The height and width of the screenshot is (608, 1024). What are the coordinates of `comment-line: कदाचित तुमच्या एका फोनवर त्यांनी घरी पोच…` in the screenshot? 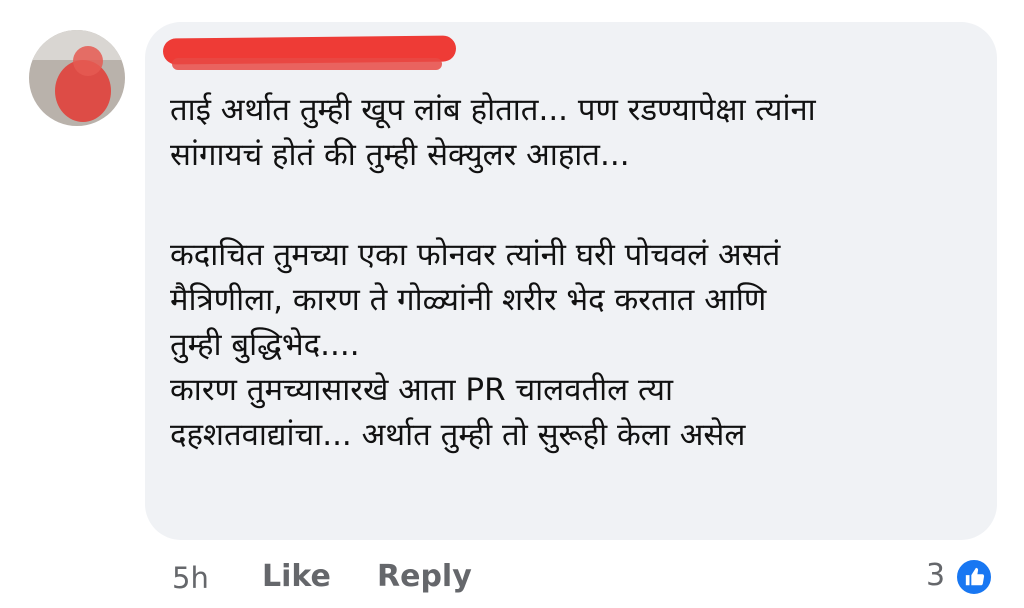 It's located at (475, 255).